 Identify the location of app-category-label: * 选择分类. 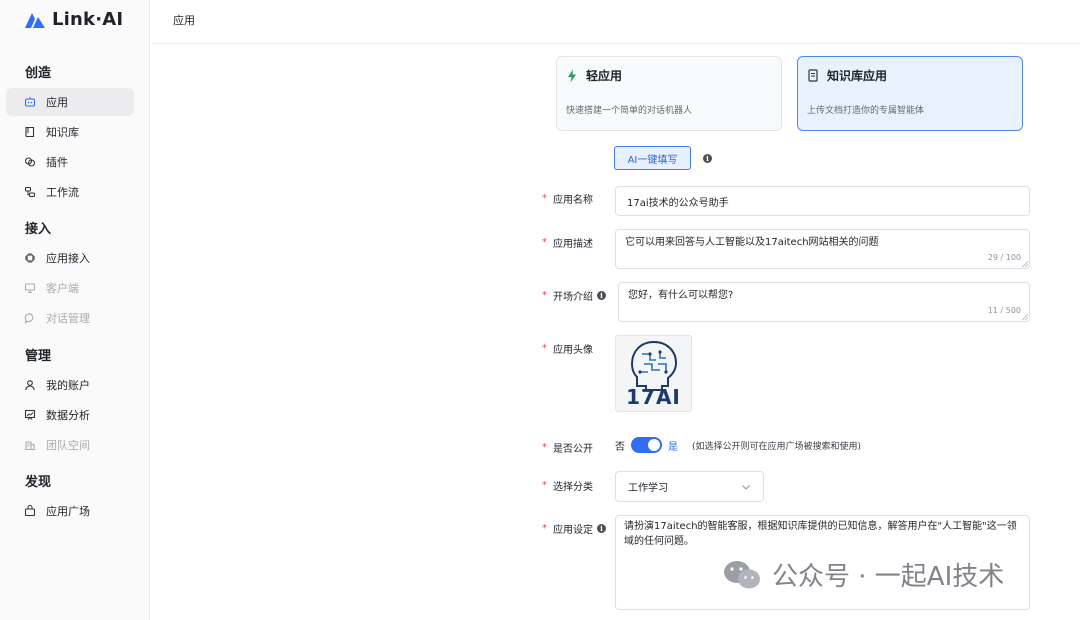
(567, 485).